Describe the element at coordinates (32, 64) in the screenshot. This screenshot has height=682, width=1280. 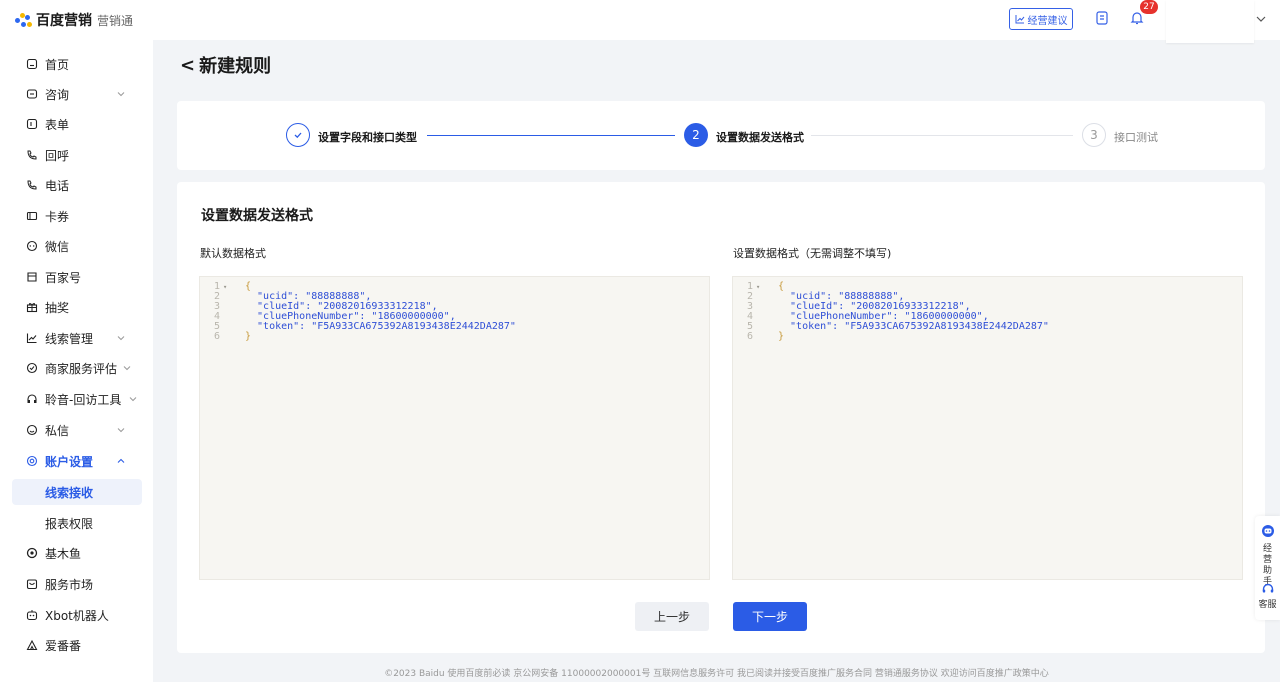
I see `home-icon` at that location.